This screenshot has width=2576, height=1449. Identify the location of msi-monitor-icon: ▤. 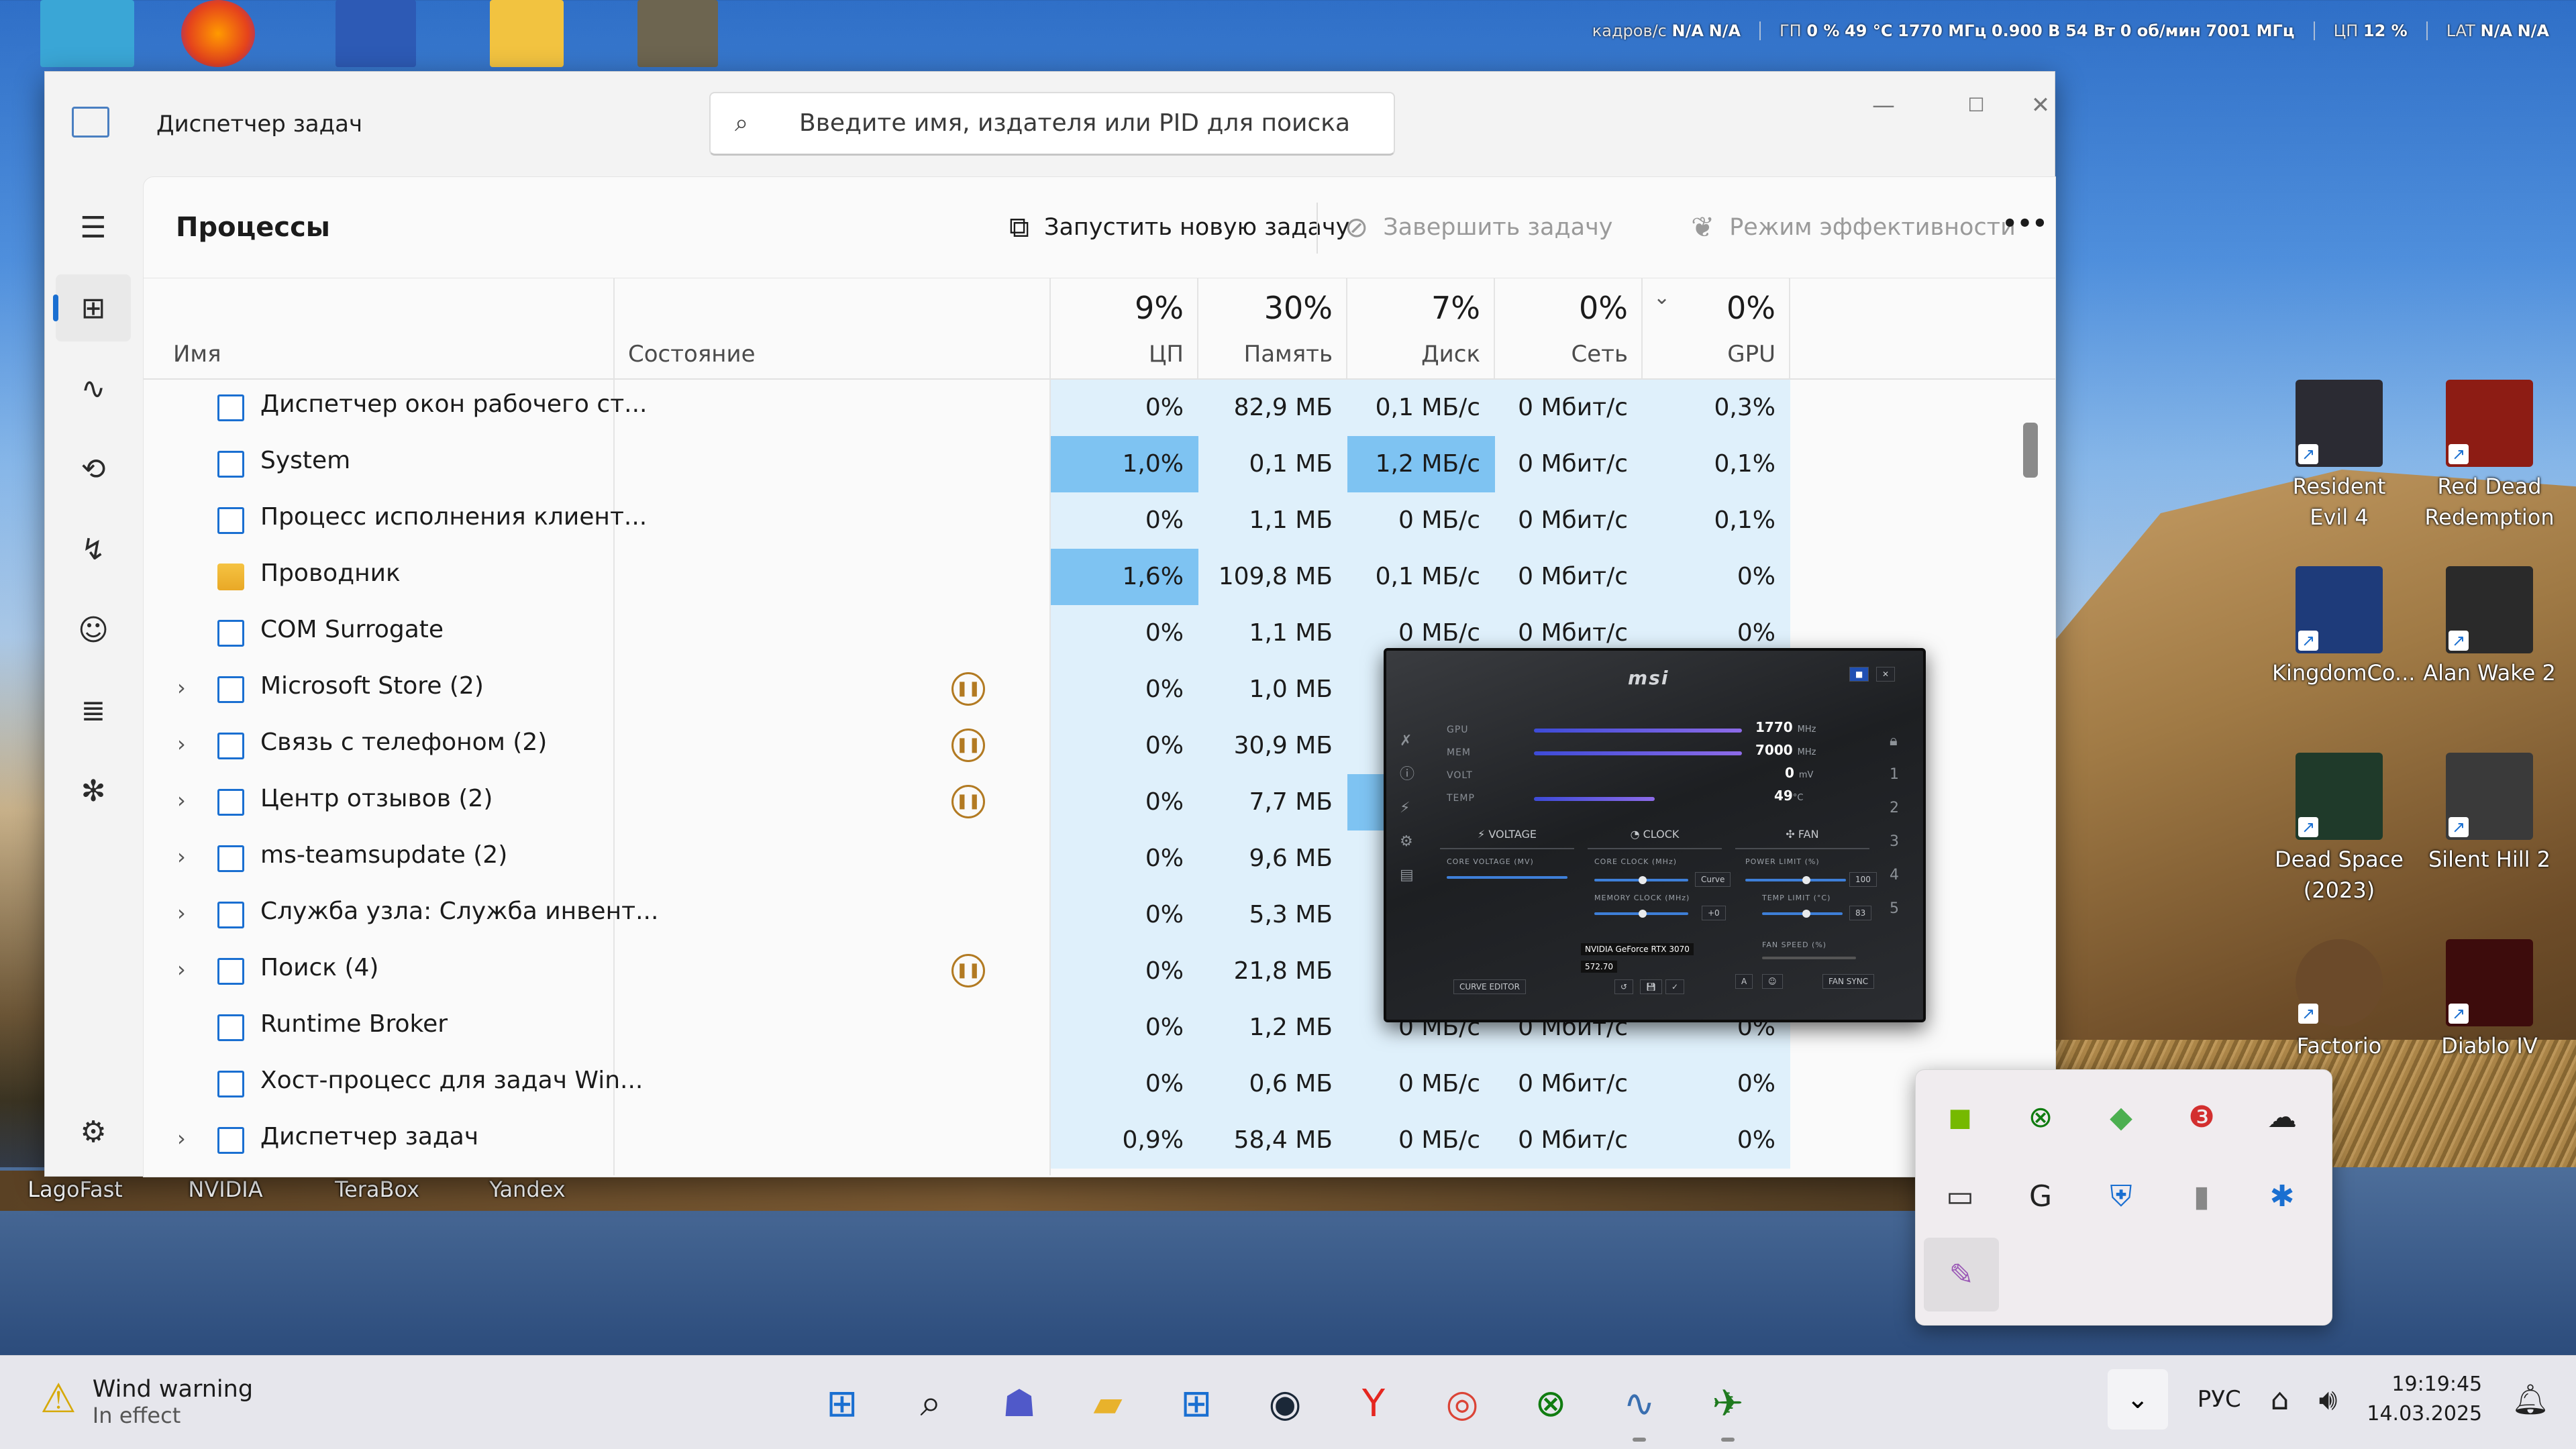
(1410, 875).